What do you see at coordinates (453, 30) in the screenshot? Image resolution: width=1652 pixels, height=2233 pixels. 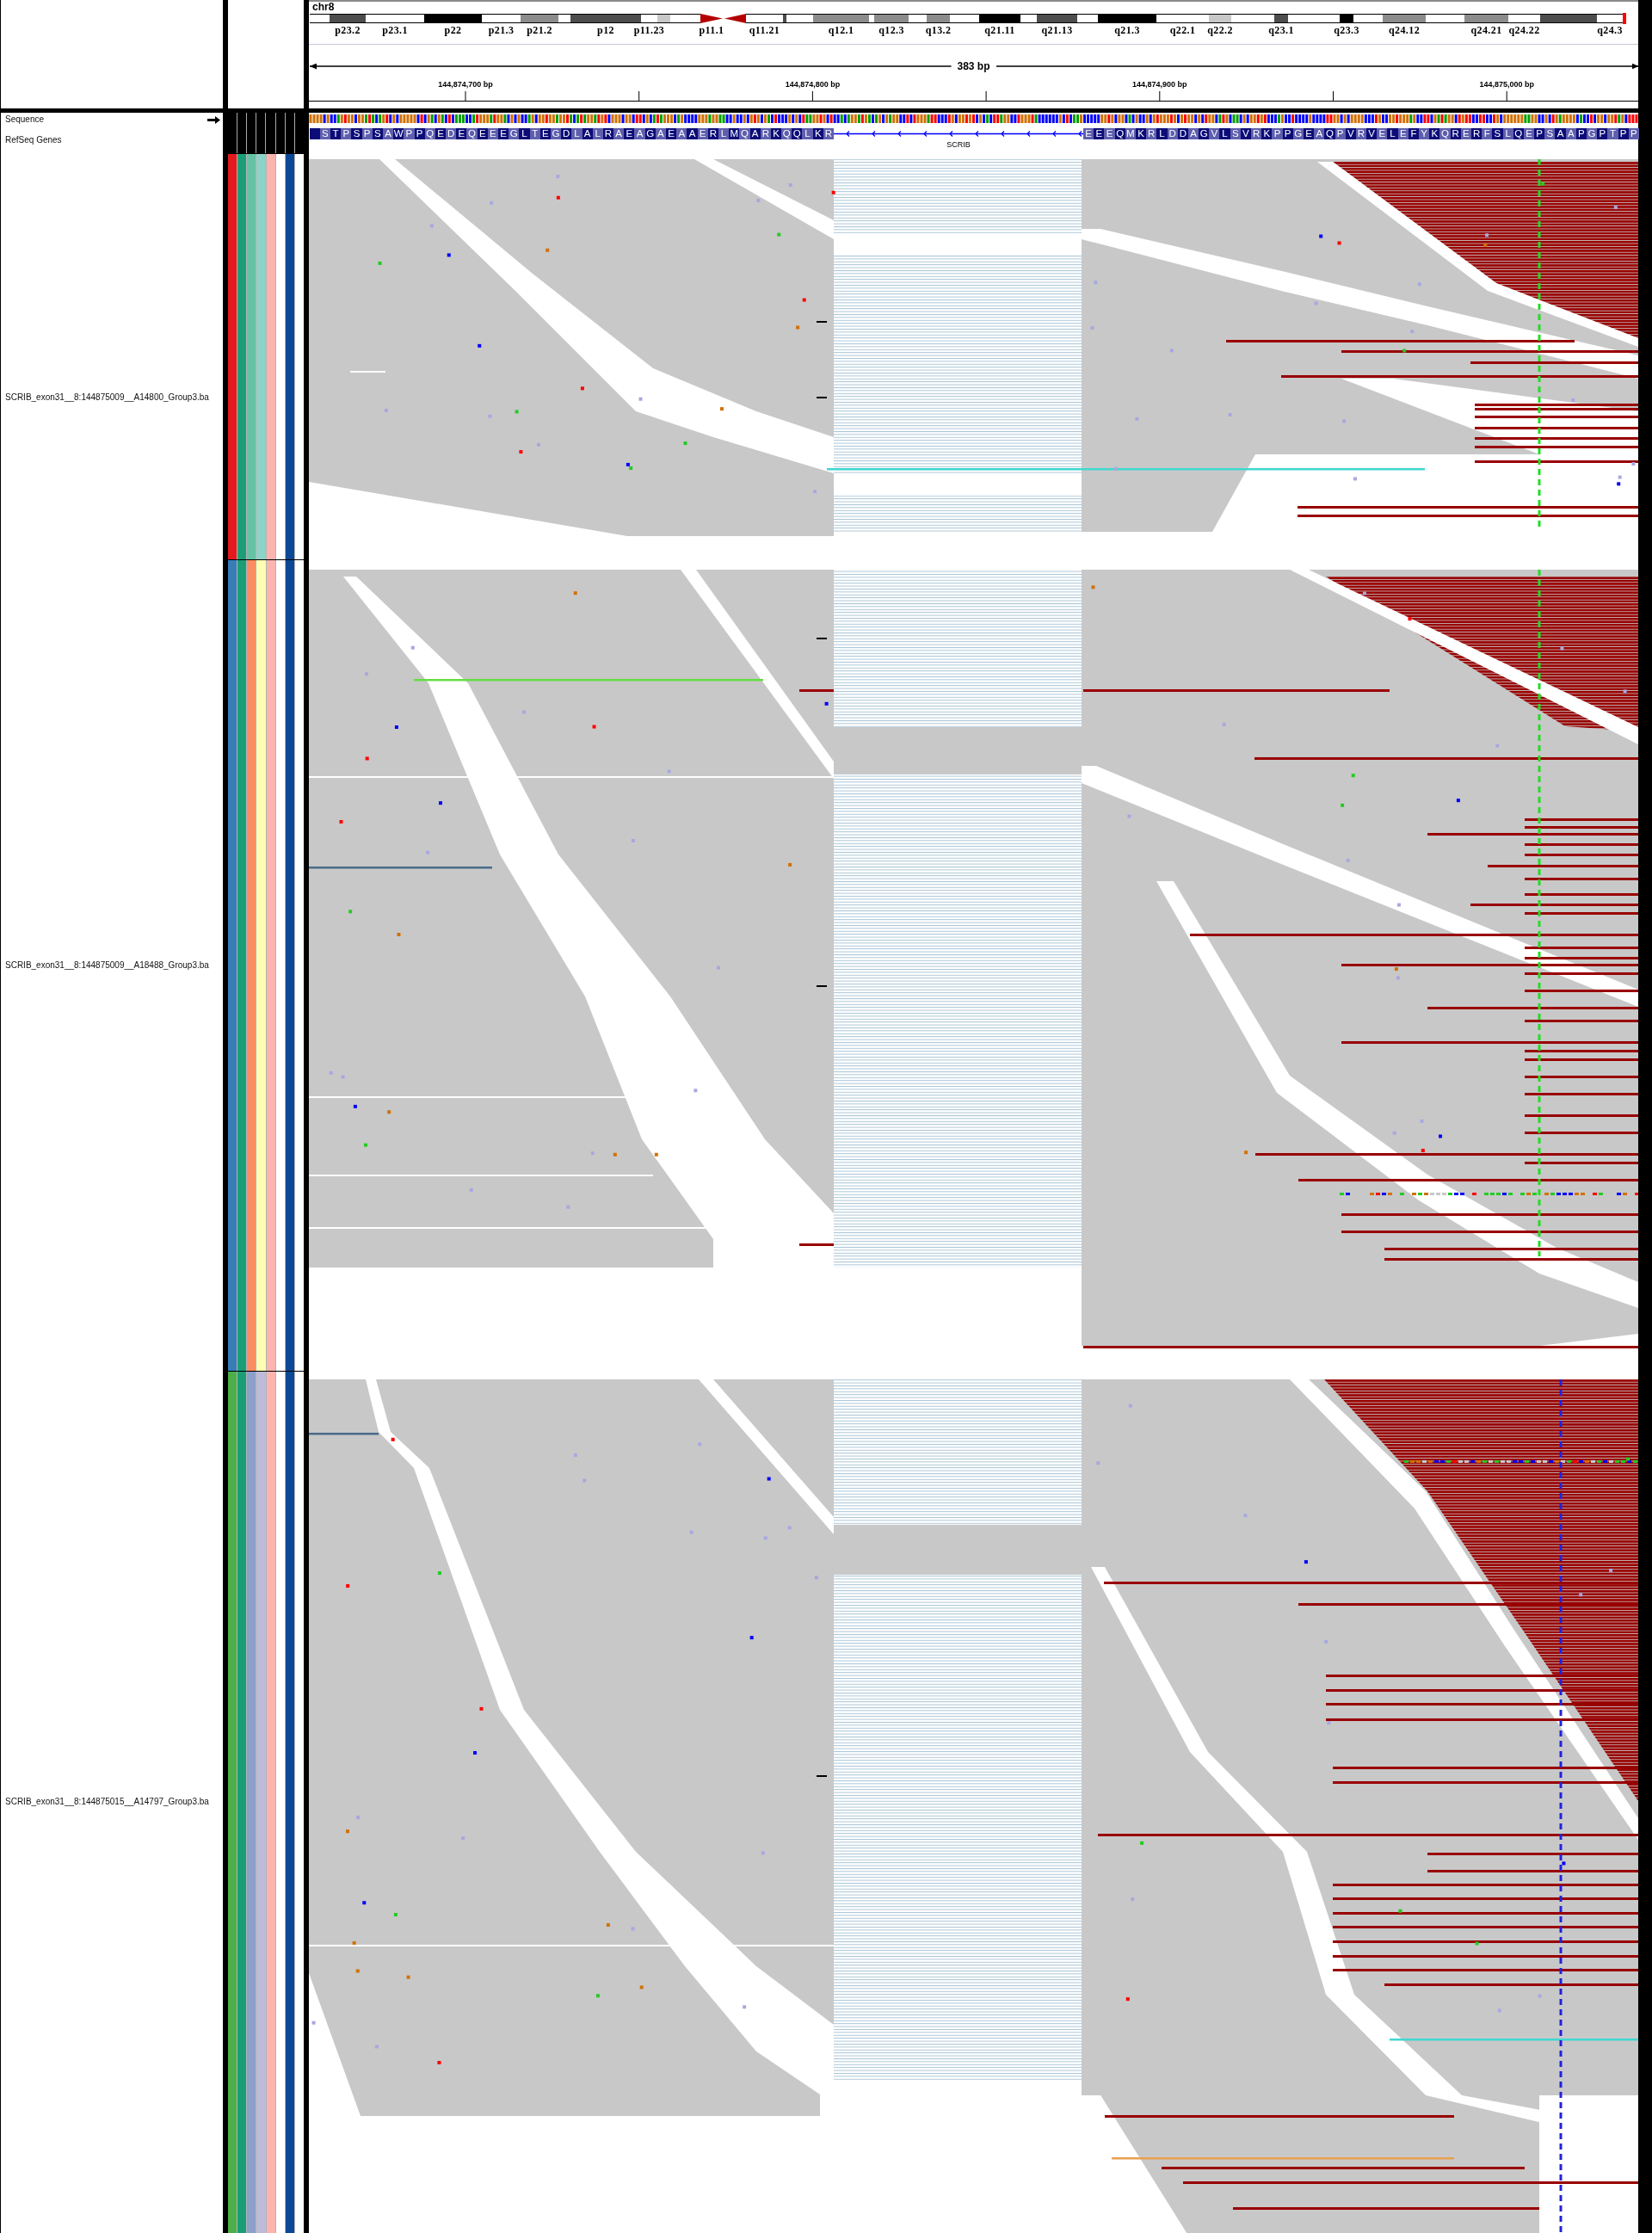 I see `band-label: p22` at bounding box center [453, 30].